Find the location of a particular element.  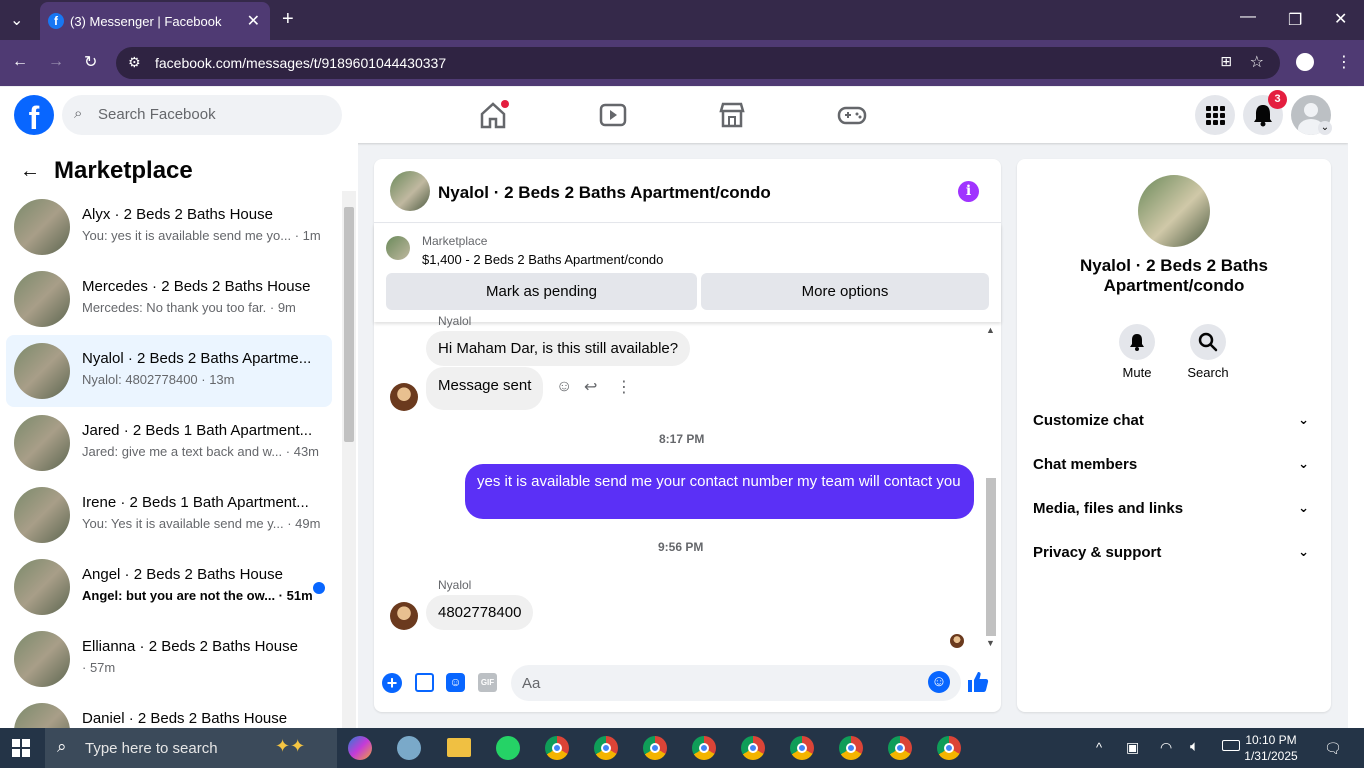

chat-avatar is located at coordinates (410, 191).